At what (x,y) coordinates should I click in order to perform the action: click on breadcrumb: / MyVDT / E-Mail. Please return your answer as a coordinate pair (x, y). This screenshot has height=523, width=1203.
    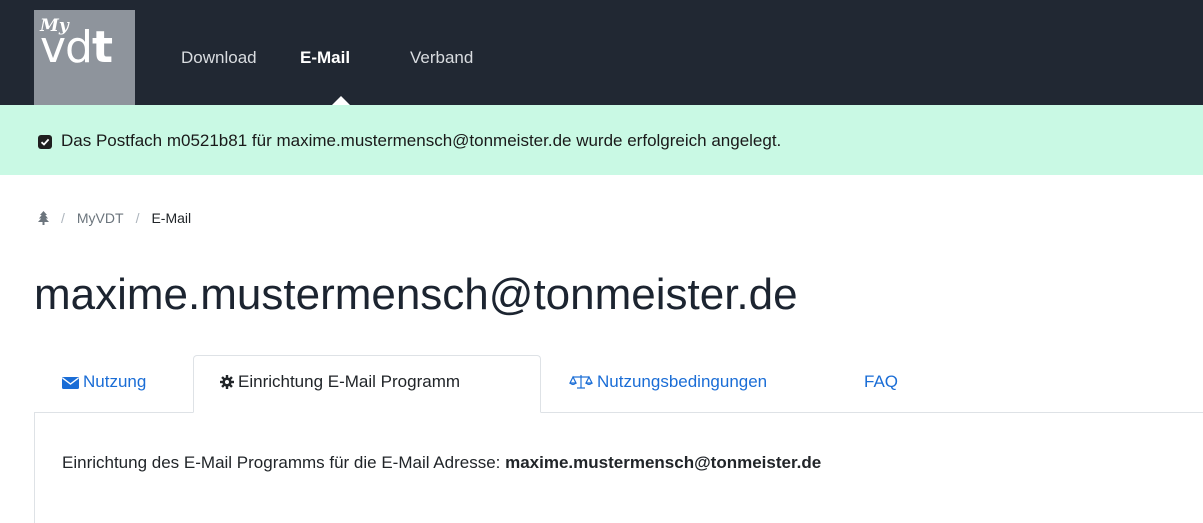
    Looking at the image, I should click on (114, 219).